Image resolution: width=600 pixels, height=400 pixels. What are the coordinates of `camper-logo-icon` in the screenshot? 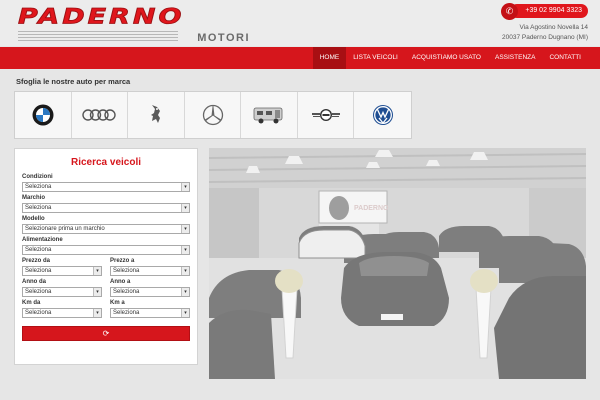 It's located at (268, 115).